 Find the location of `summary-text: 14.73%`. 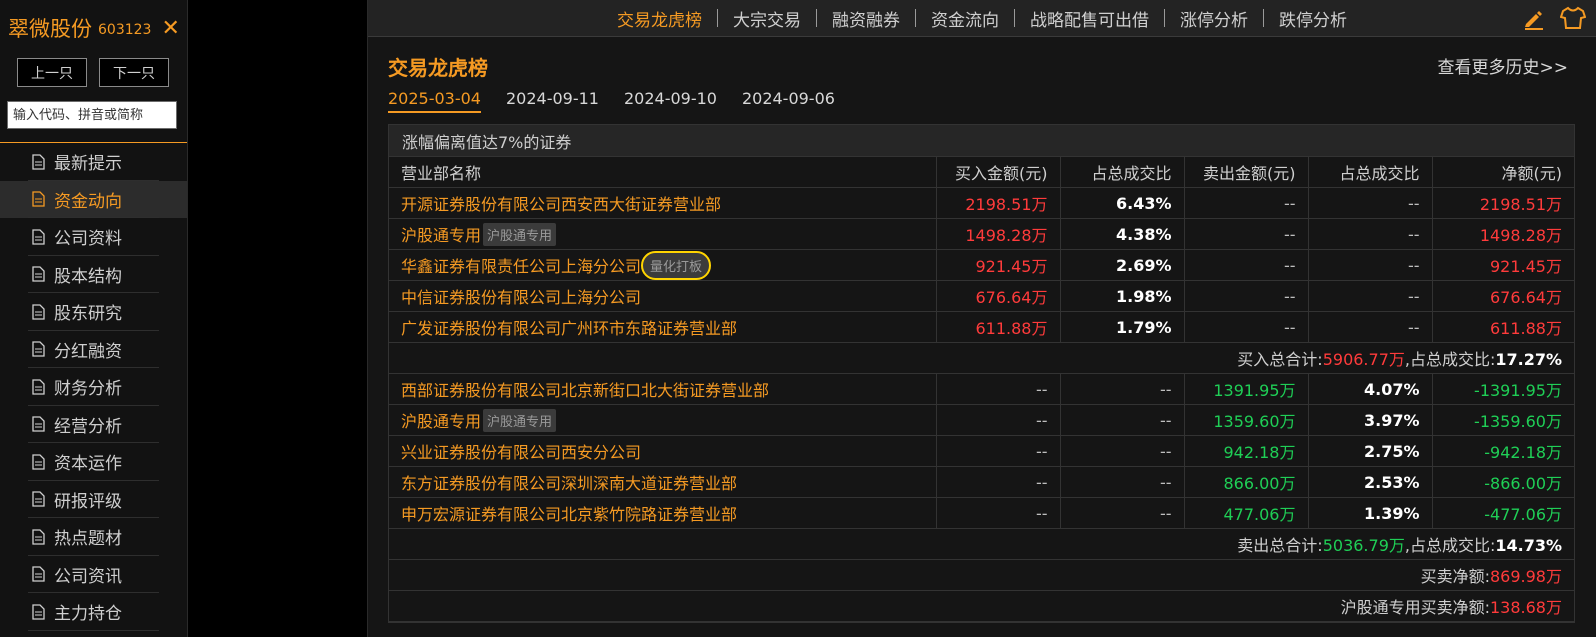

summary-text: 14.73% is located at coordinates (1528, 545).